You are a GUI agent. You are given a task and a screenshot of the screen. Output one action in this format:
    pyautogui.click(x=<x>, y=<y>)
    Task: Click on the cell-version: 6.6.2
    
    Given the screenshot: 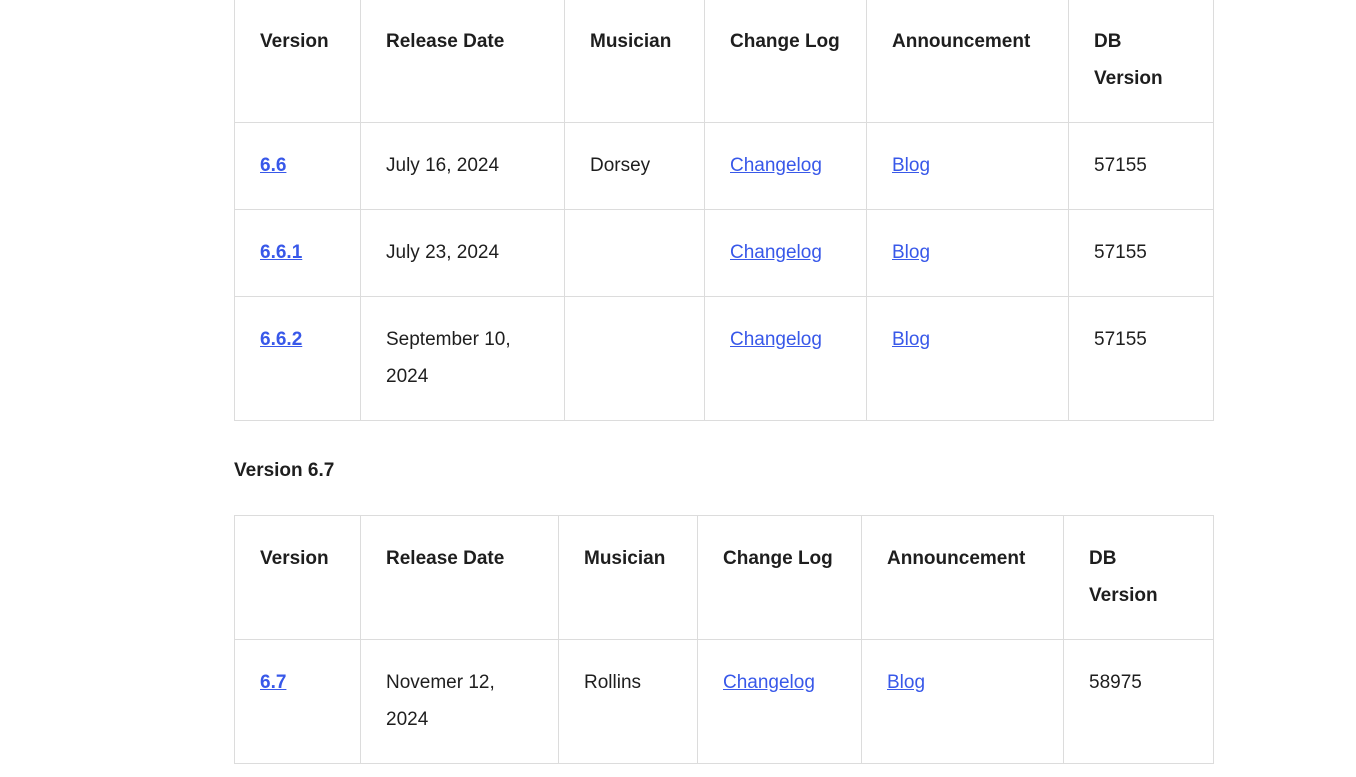 What is the action you would take?
    pyautogui.click(x=297, y=358)
    